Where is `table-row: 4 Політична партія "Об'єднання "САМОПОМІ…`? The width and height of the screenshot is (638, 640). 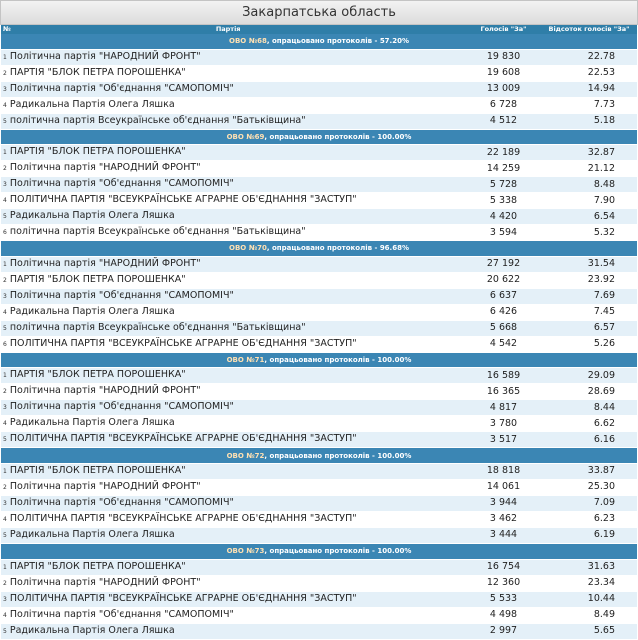
table-row: 4 Політична партія "Об'єднання "САМОПОМІ… is located at coordinates (319, 615).